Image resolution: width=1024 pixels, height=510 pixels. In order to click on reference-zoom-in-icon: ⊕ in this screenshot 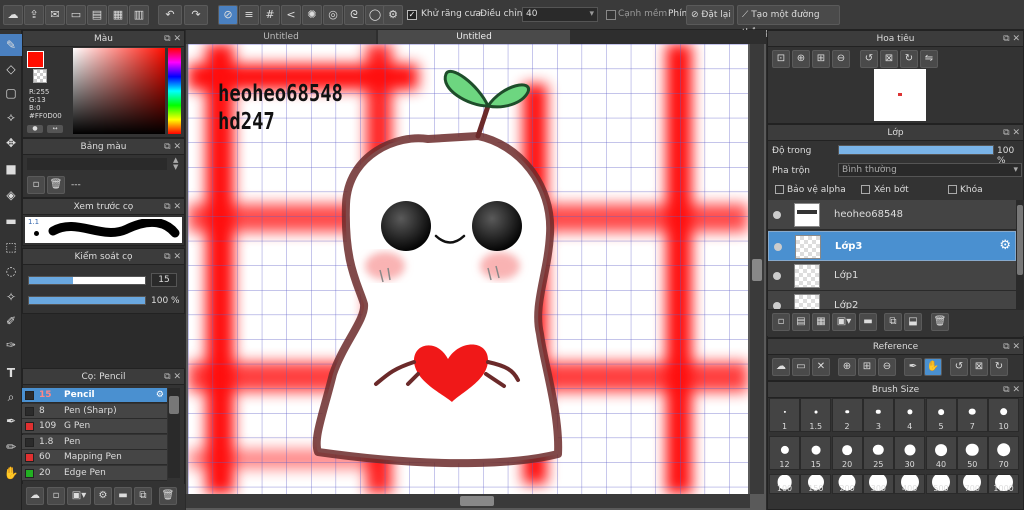, I will do `click(847, 367)`.